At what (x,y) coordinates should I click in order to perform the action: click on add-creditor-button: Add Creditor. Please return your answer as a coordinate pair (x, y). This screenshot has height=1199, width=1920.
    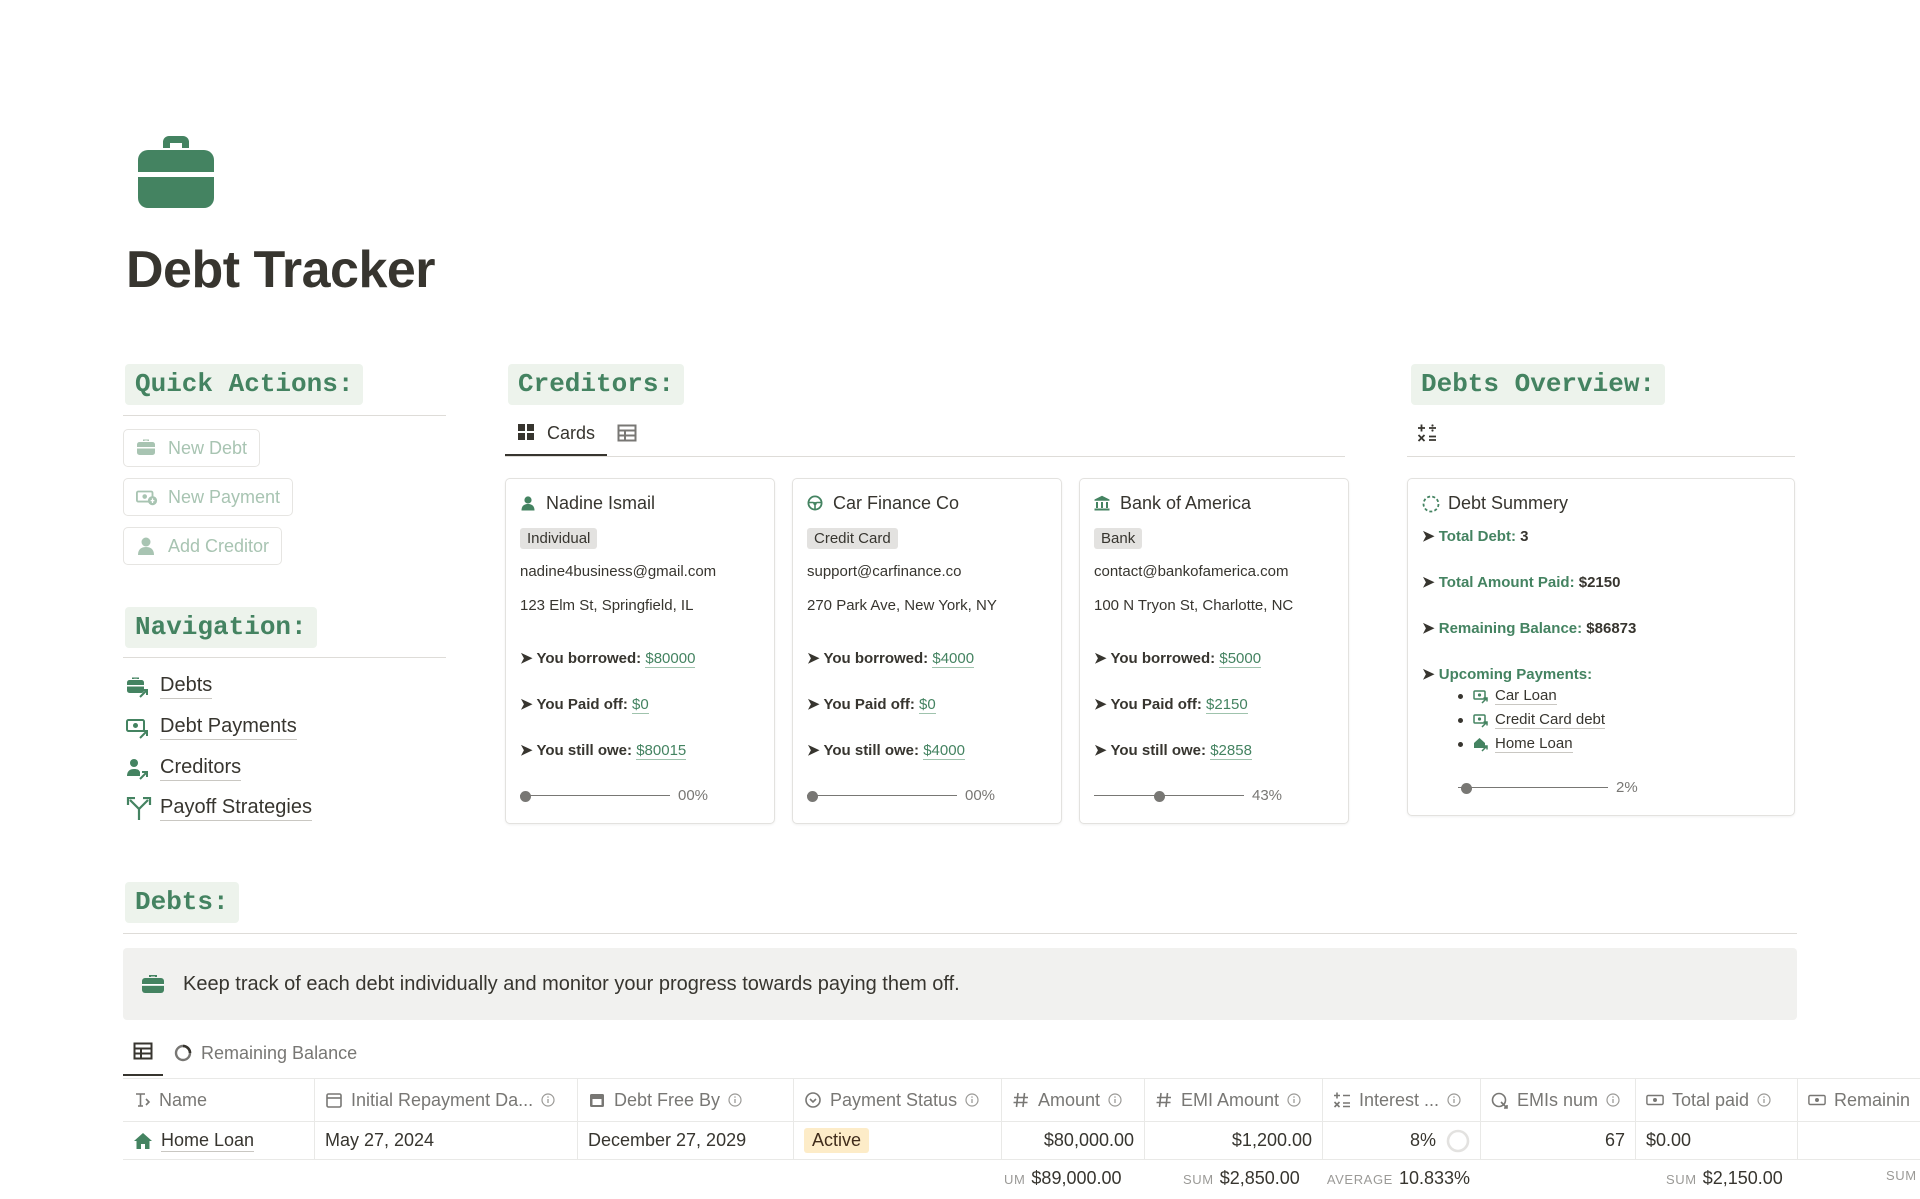
    Looking at the image, I should click on (203, 546).